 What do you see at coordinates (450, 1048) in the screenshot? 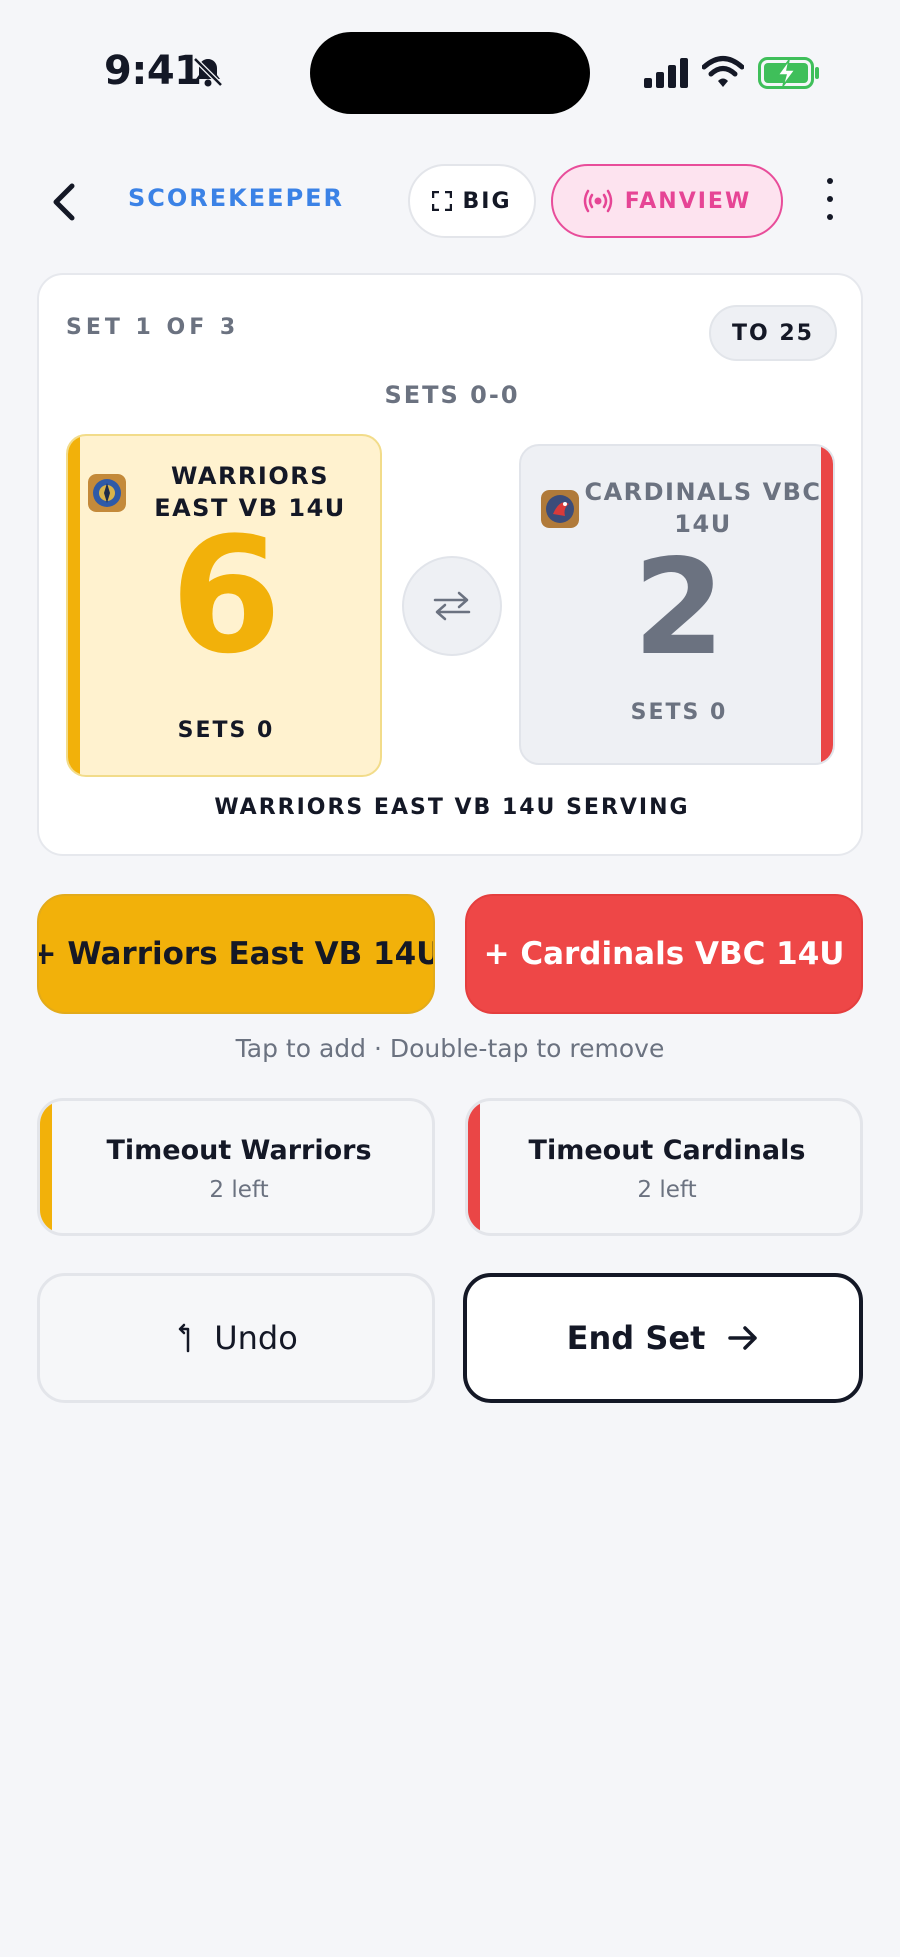
I see `scoring-hint: Tap to add · Double-tap to remove` at bounding box center [450, 1048].